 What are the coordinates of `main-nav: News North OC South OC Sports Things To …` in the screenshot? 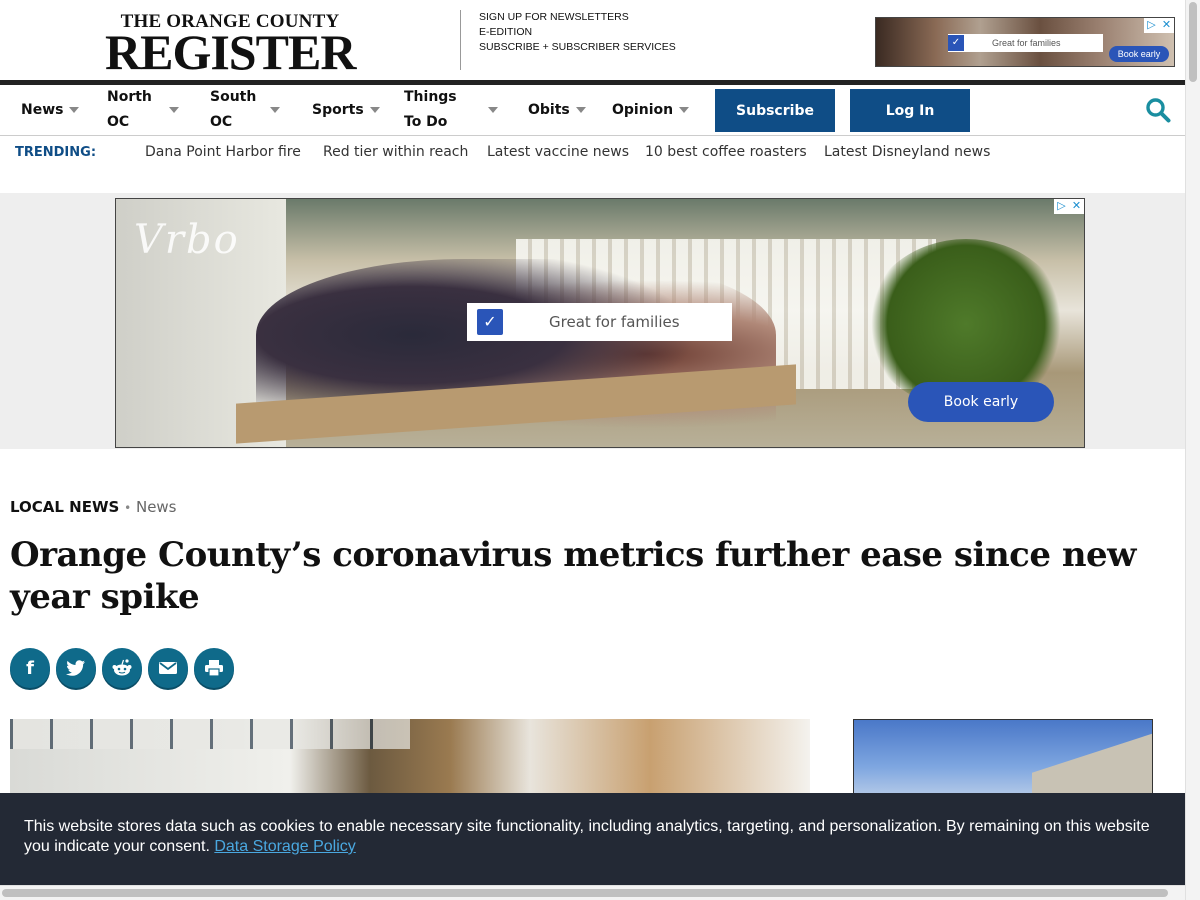 It's located at (592, 110).